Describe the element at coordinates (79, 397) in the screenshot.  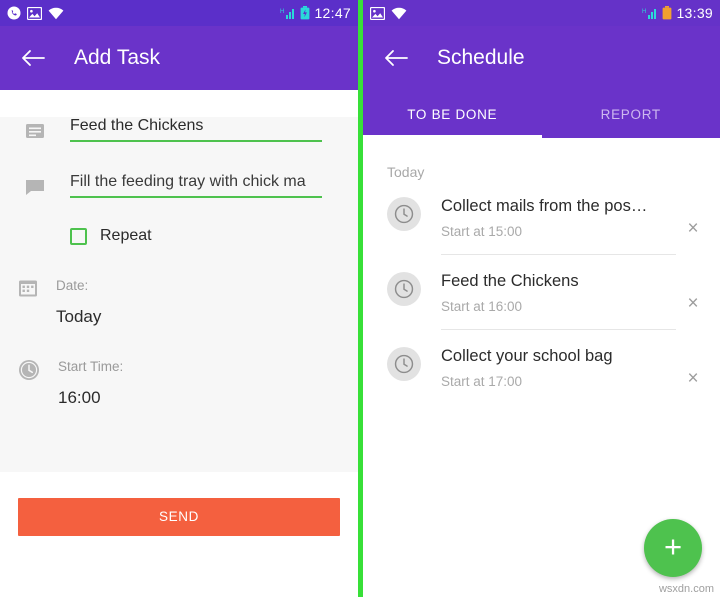
I see `start-time-value: 16:00` at that location.